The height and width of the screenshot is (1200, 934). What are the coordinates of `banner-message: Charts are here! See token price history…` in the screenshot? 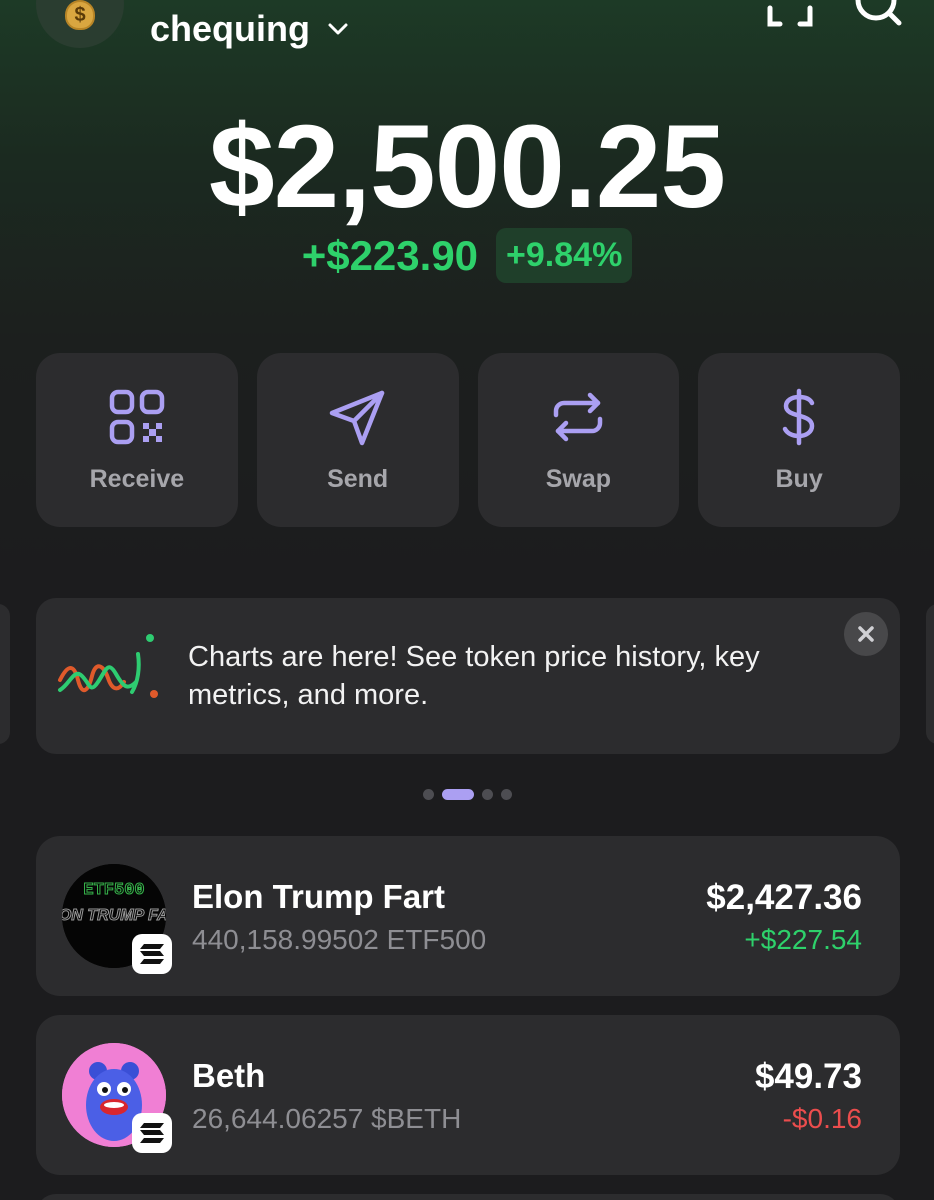 It's located at (474, 676).